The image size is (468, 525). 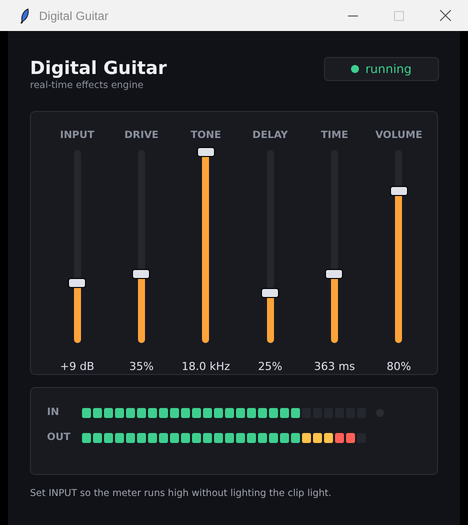 What do you see at coordinates (25, 16) in the screenshot?
I see `feather-icon` at bounding box center [25, 16].